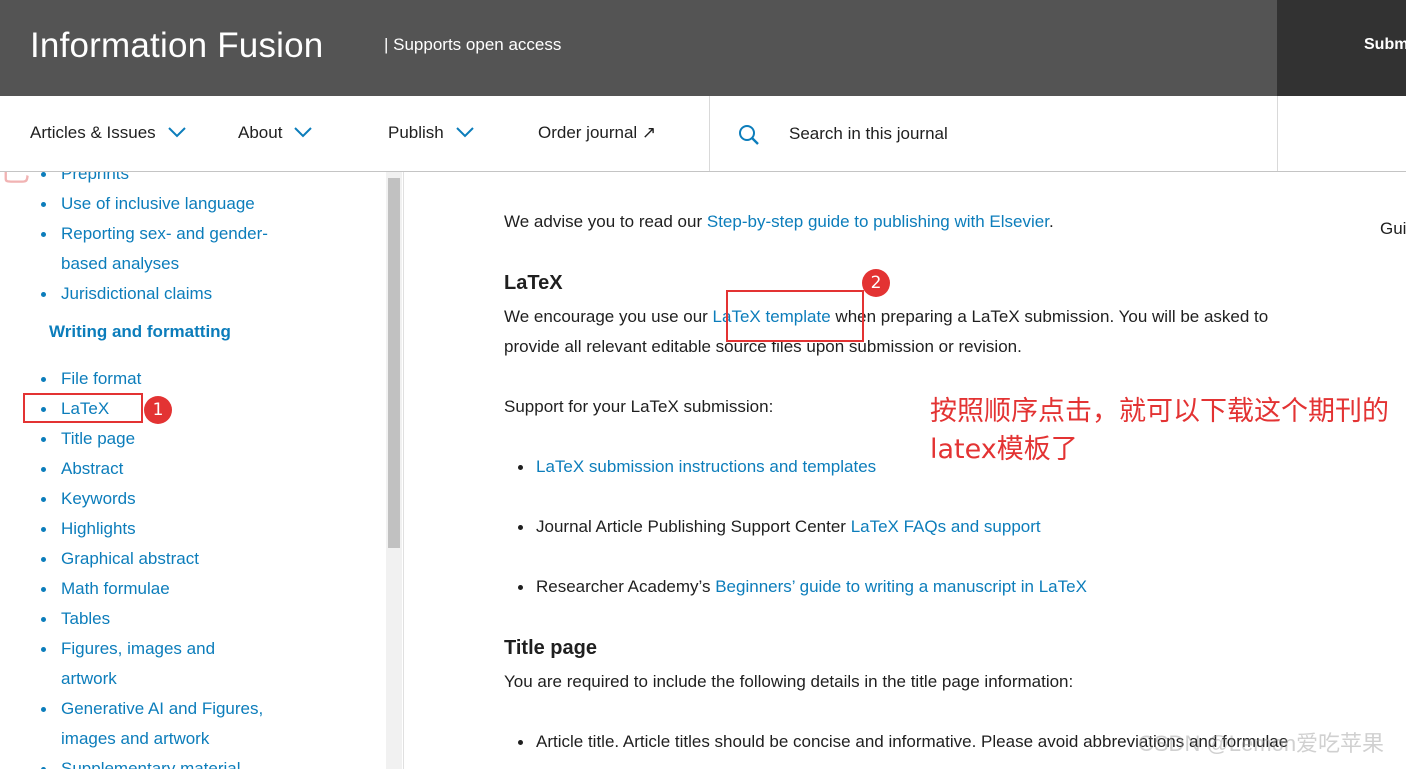 This screenshot has width=1406, height=769. Describe the element at coordinates (639, 406) in the screenshot. I see `support-text: Support for your LaTeX submission:` at that location.